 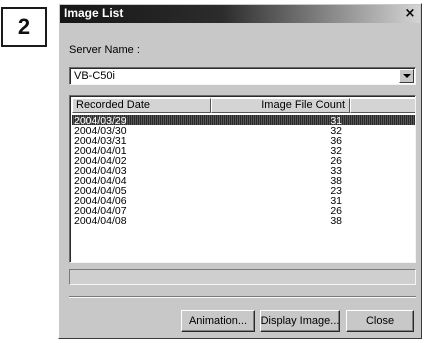 I want to click on column-header-recorded-date: Recorded Date, so click(x=141, y=105).